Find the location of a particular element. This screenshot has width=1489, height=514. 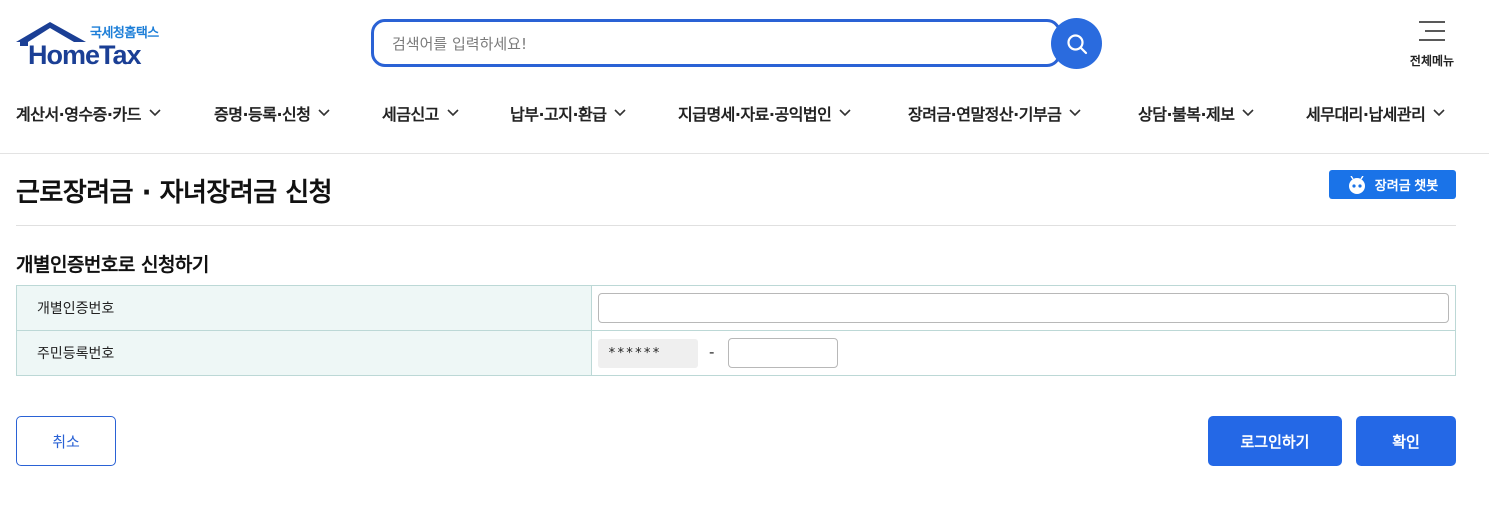

cancel-button: 취소 is located at coordinates (66, 441).